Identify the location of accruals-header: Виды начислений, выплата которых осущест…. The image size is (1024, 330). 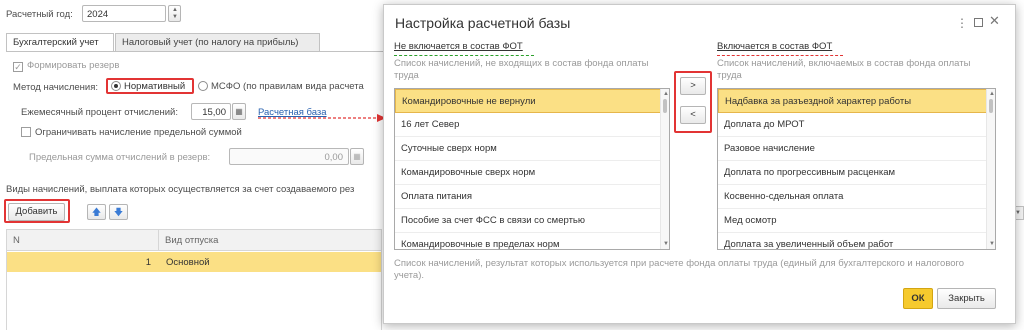
(180, 189).